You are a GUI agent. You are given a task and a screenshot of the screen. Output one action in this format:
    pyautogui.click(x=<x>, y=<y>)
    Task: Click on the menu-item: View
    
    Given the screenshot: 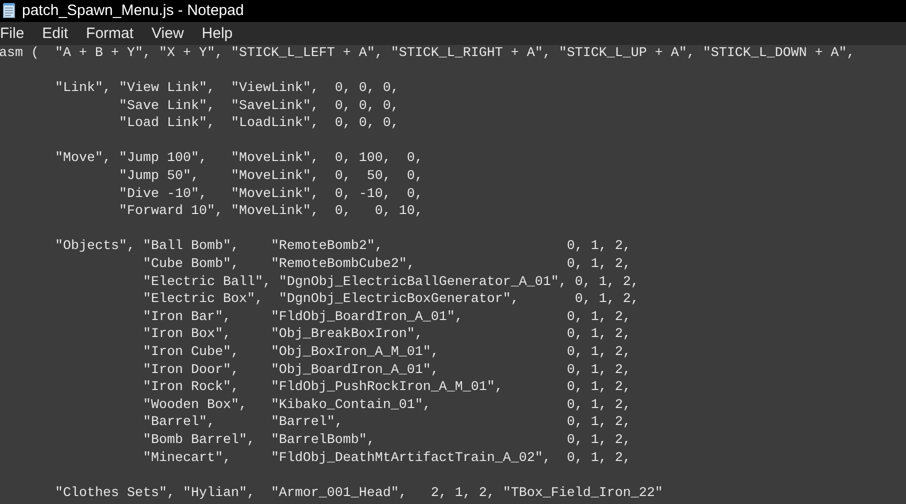 What is the action you would take?
    pyautogui.click(x=171, y=33)
    